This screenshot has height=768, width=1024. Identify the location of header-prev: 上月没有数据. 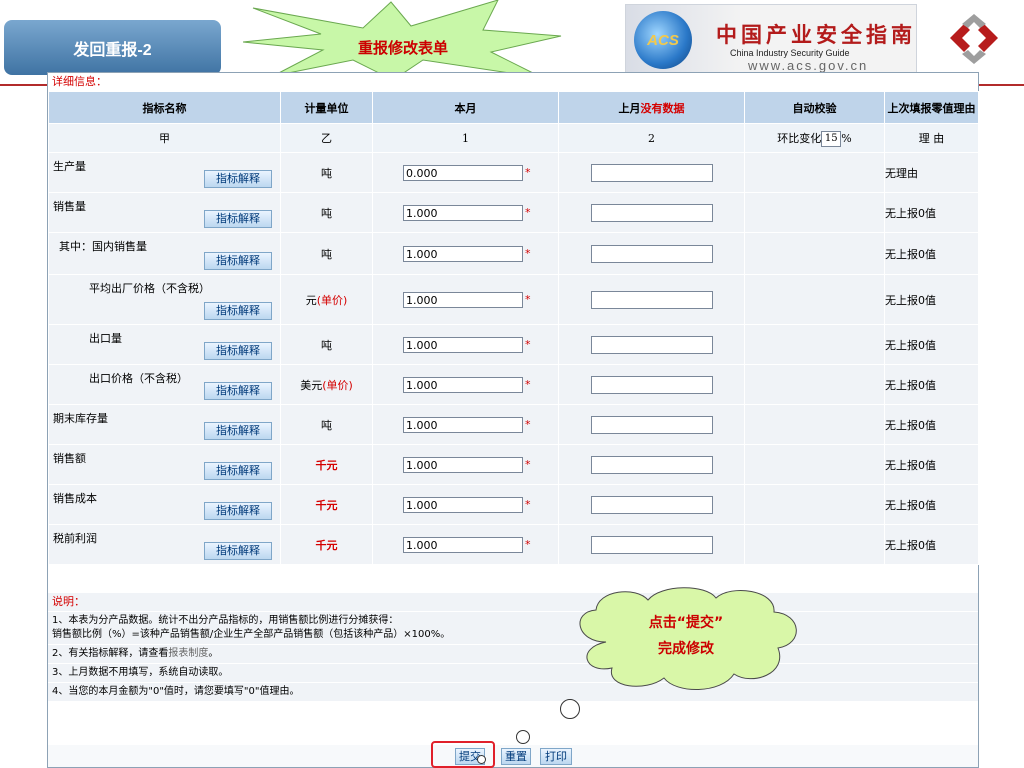
(651, 107).